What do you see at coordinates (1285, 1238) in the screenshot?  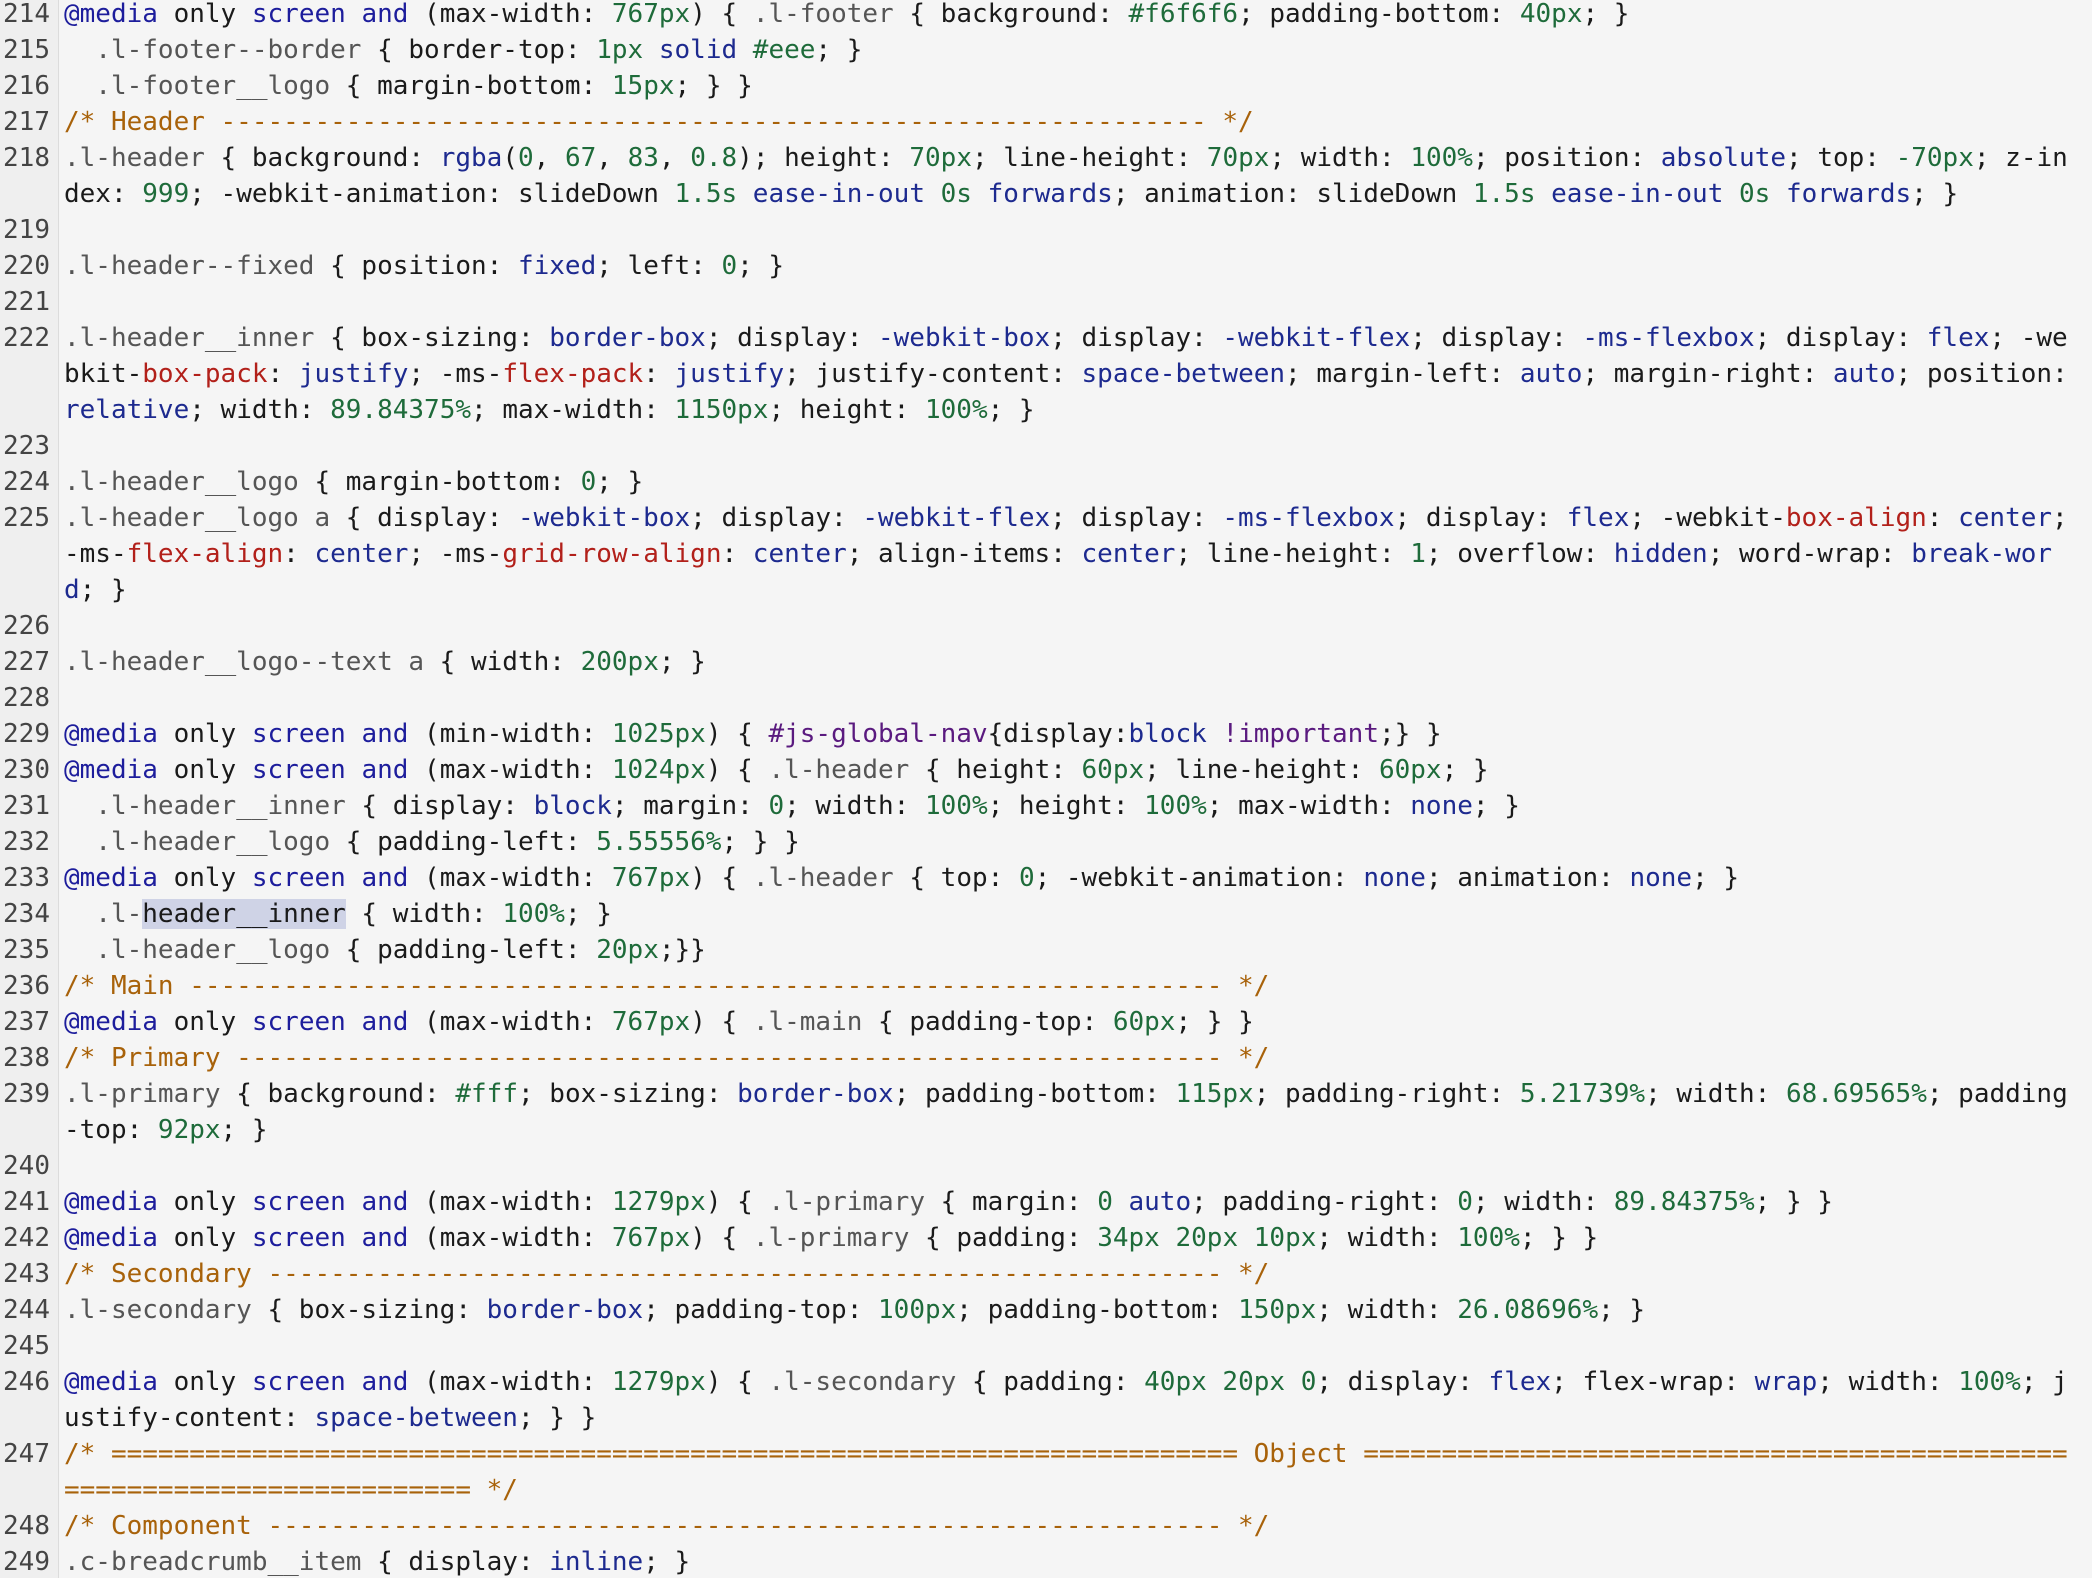 I see `code-token: 10px` at bounding box center [1285, 1238].